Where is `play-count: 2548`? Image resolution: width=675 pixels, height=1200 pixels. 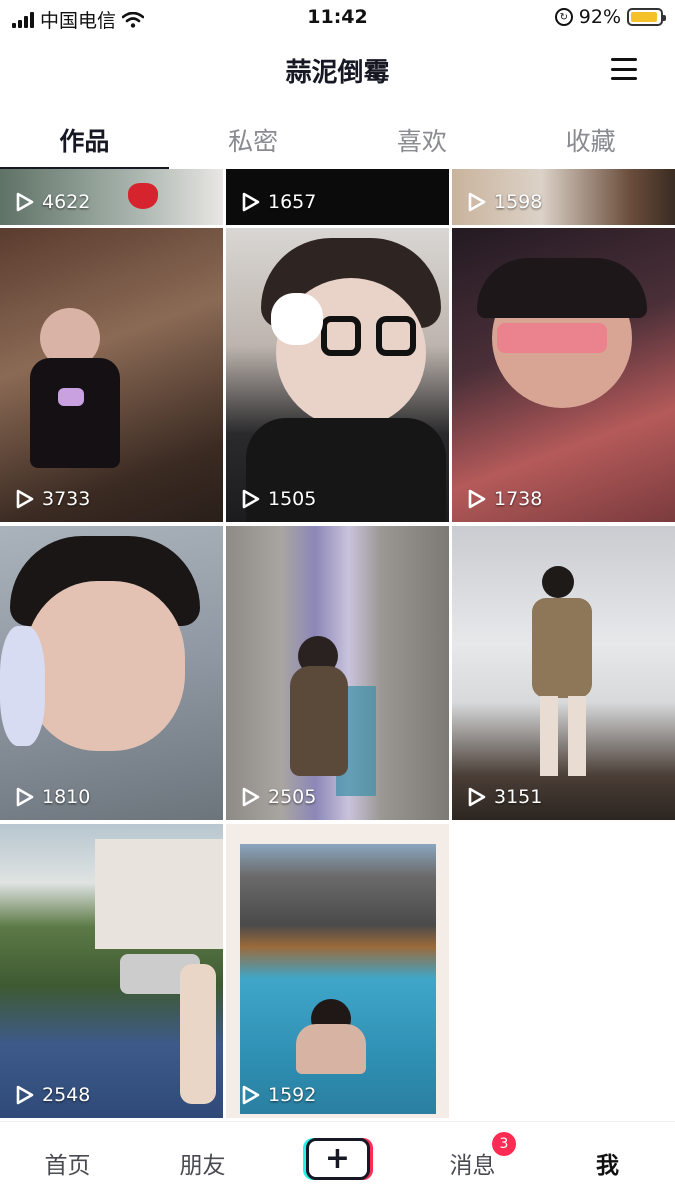
play-count: 2548 is located at coordinates (53, 1095).